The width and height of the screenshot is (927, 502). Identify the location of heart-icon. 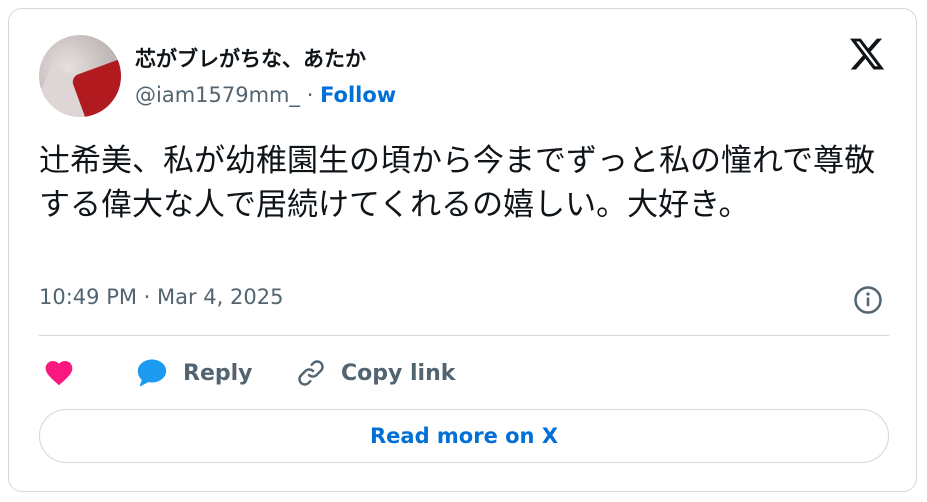
(59, 373).